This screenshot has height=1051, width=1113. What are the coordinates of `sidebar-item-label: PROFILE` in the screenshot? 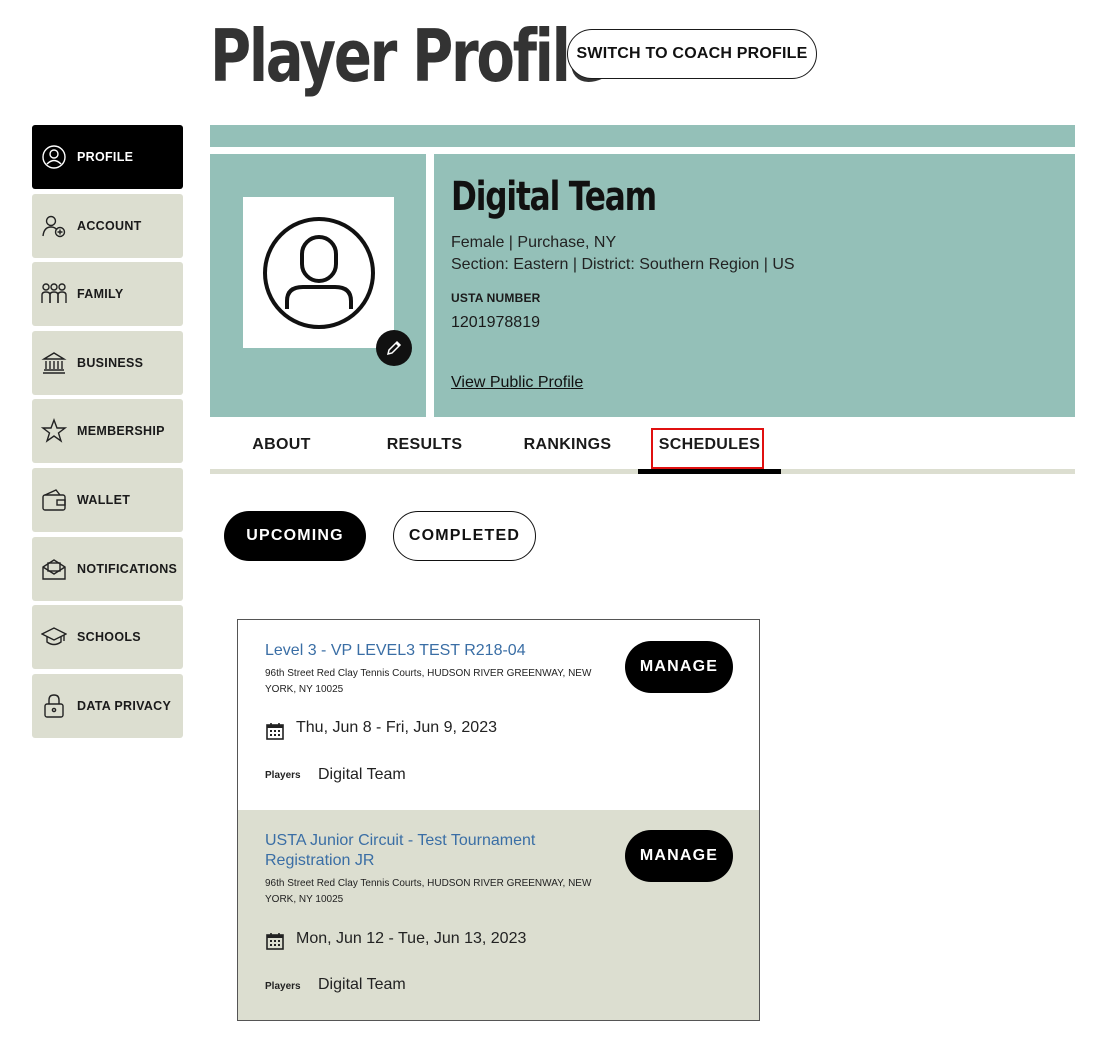 It's located at (105, 157).